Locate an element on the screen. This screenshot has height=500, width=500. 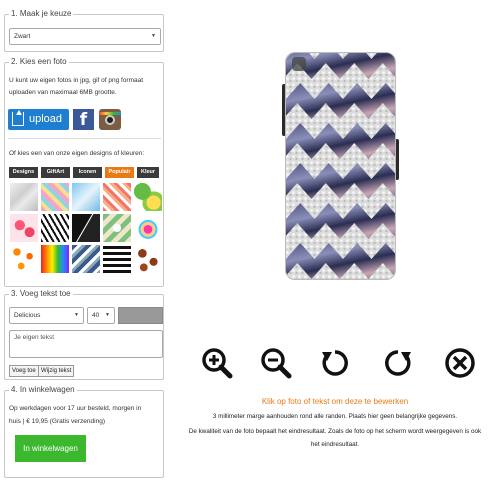
add-to-cart-button: In winkelwagen is located at coordinates (50, 448).